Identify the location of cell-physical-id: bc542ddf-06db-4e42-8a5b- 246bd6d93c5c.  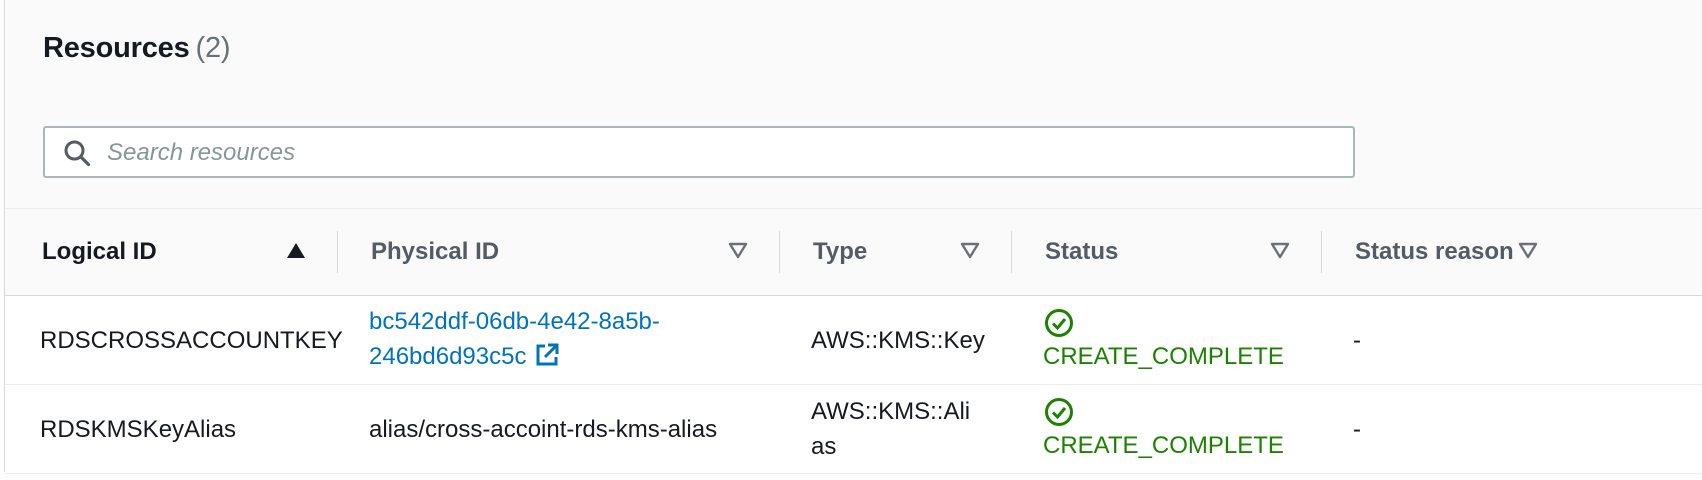
(514, 340).